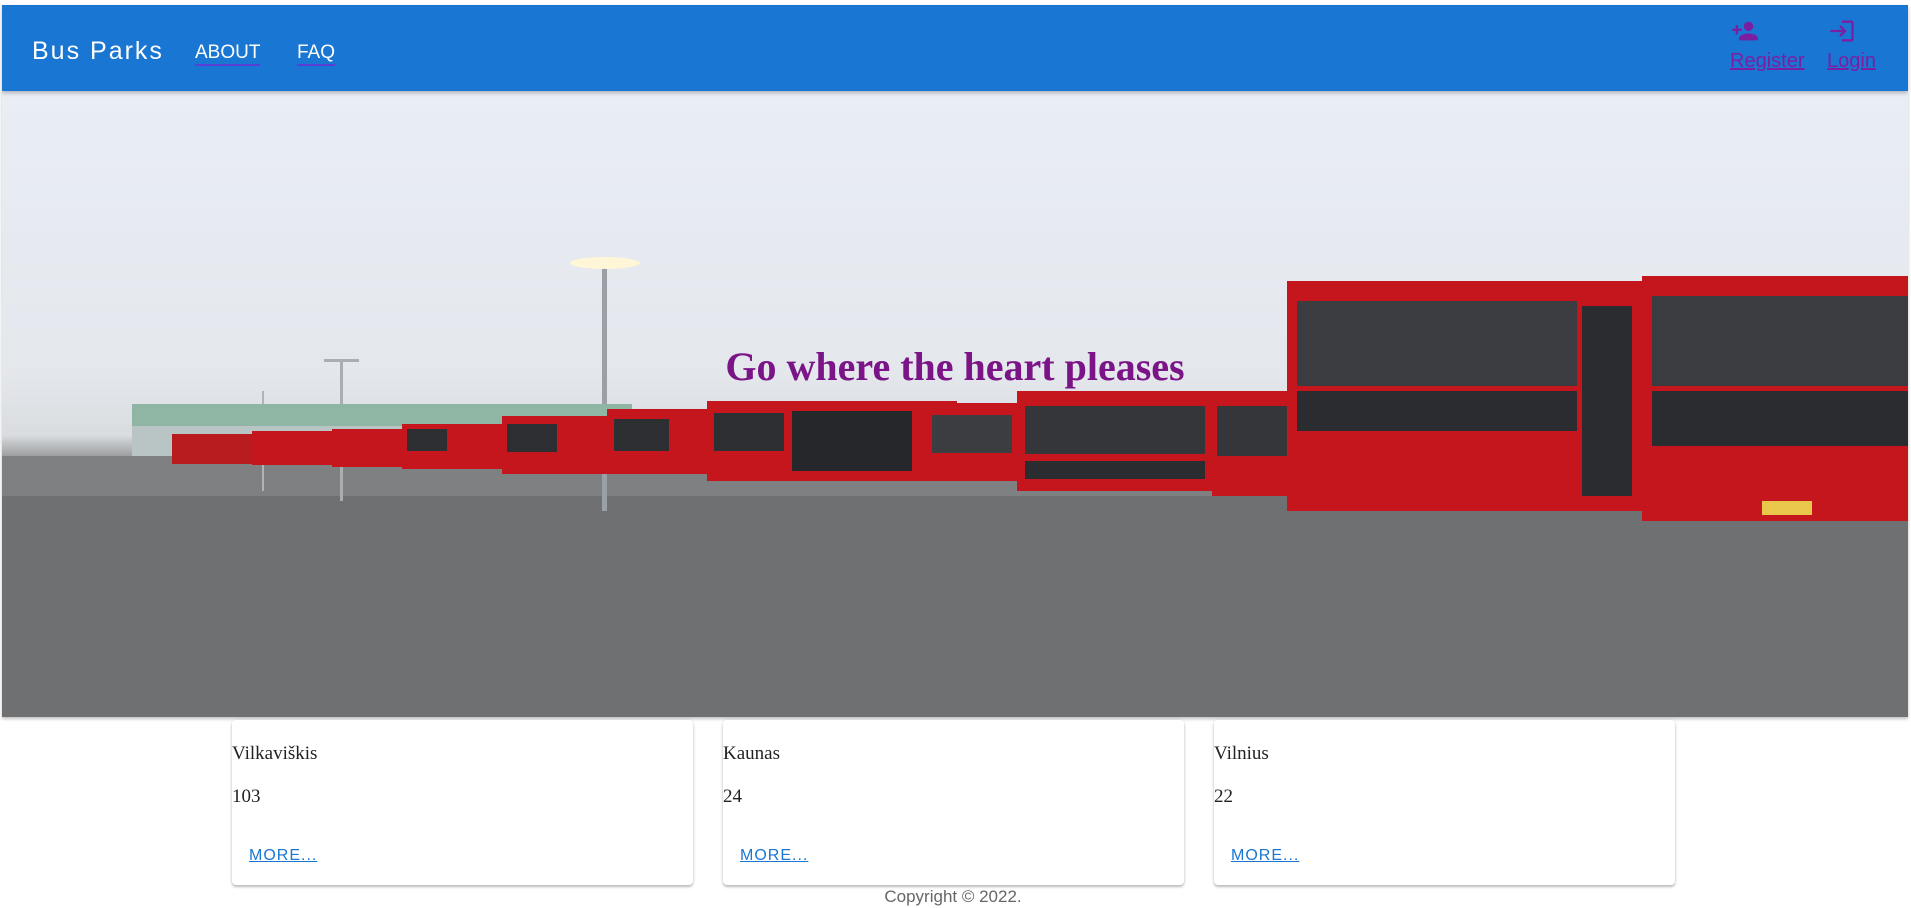  What do you see at coordinates (1851, 45) in the screenshot?
I see `login-button: Login` at bounding box center [1851, 45].